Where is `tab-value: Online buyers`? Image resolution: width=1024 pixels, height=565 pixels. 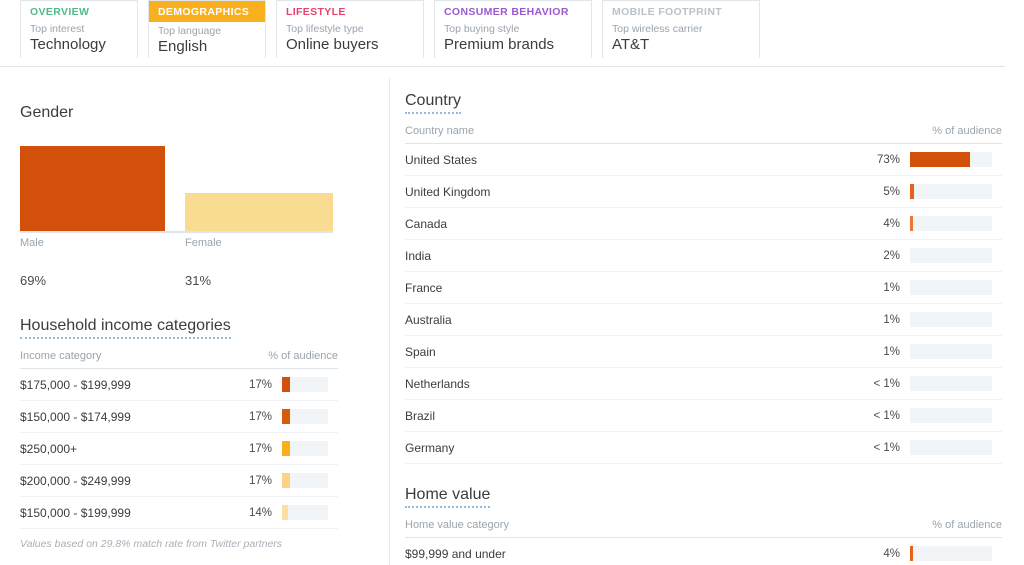
tab-value: Online buyers is located at coordinates (332, 44).